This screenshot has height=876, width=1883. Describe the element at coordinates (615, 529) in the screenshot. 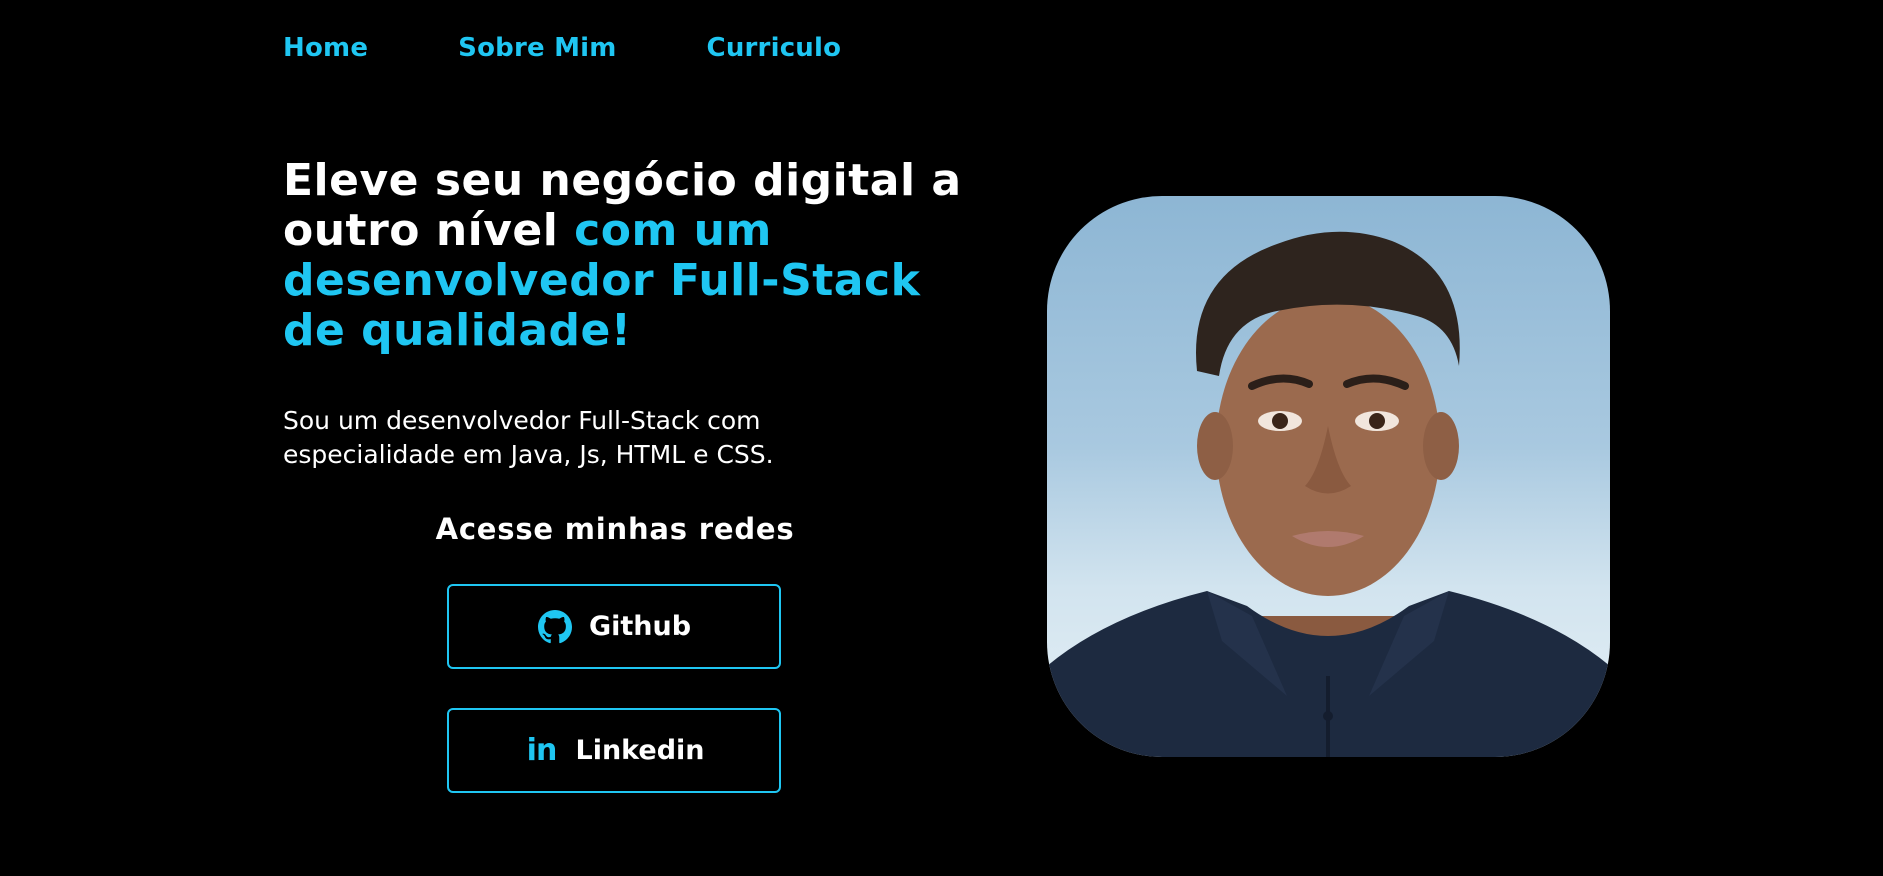

I see `social-heading: Acesse minhas redes` at that location.